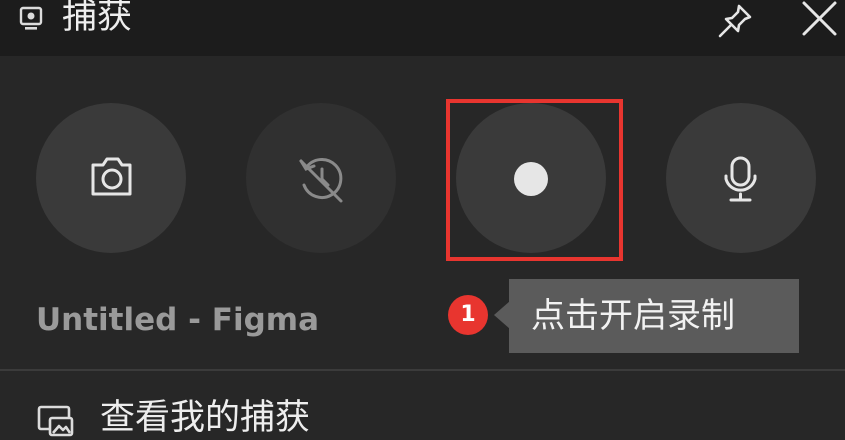 The height and width of the screenshot is (440, 845). What do you see at coordinates (422, 370) in the screenshot?
I see `section-divider` at bounding box center [422, 370].